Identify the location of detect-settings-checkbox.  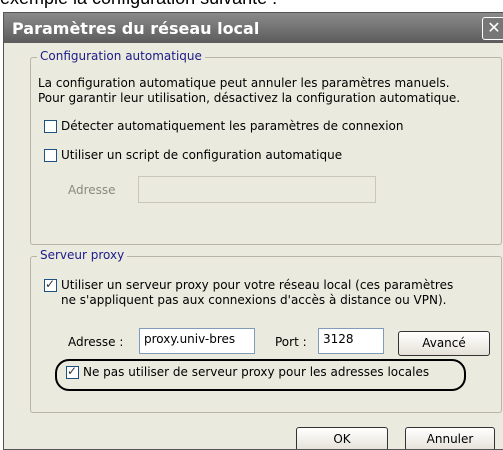
(50, 126).